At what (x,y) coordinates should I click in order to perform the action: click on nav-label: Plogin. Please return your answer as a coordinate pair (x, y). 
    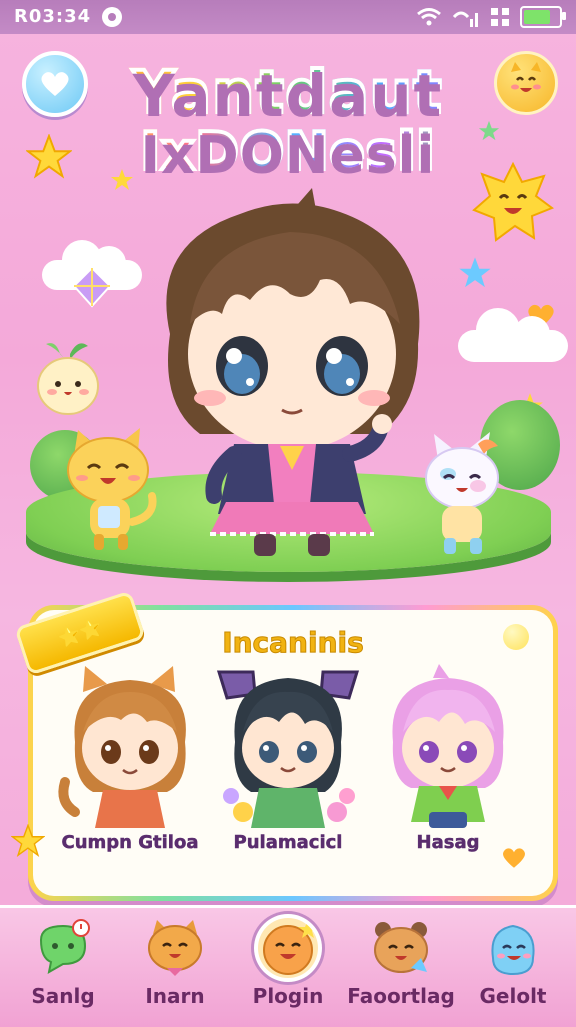
    Looking at the image, I should click on (288, 996).